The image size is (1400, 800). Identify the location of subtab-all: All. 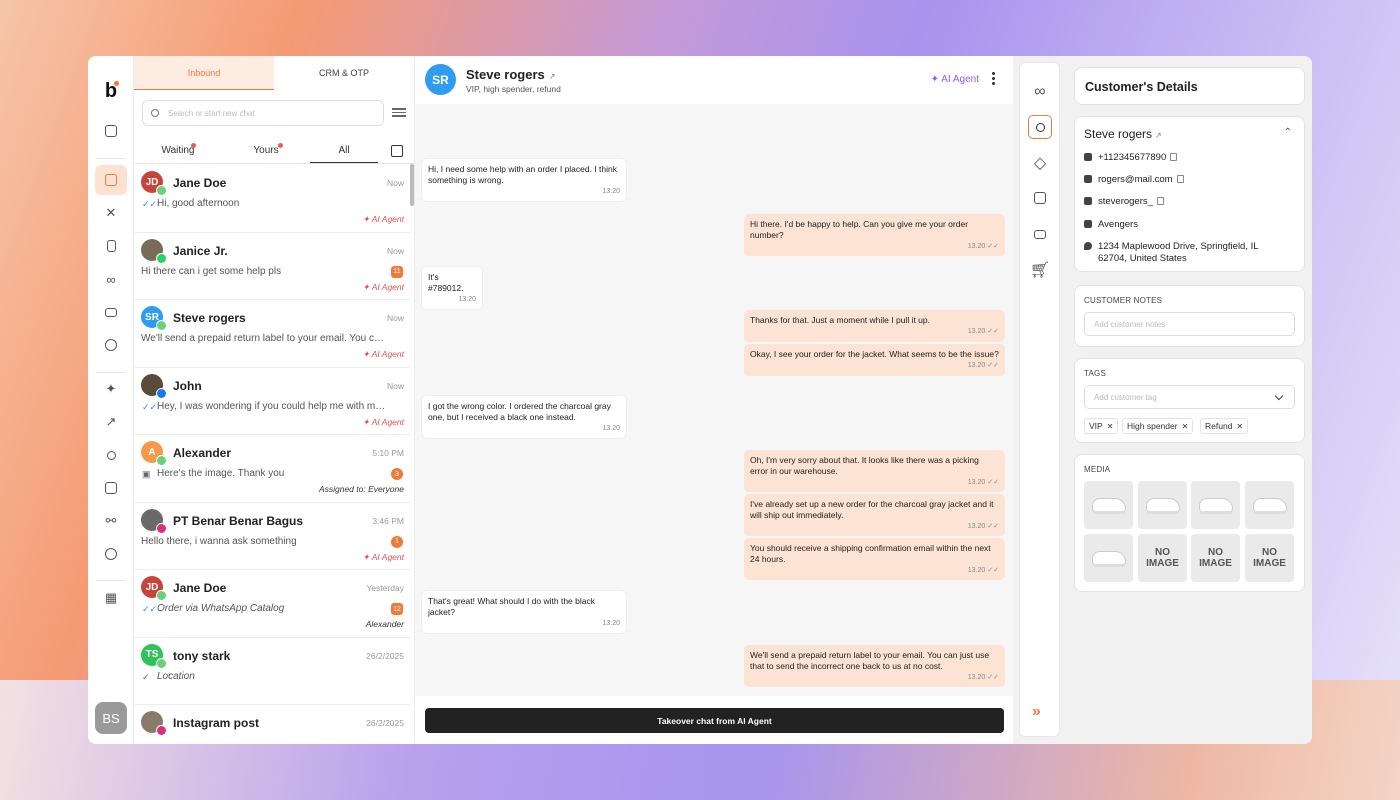
(344, 150).